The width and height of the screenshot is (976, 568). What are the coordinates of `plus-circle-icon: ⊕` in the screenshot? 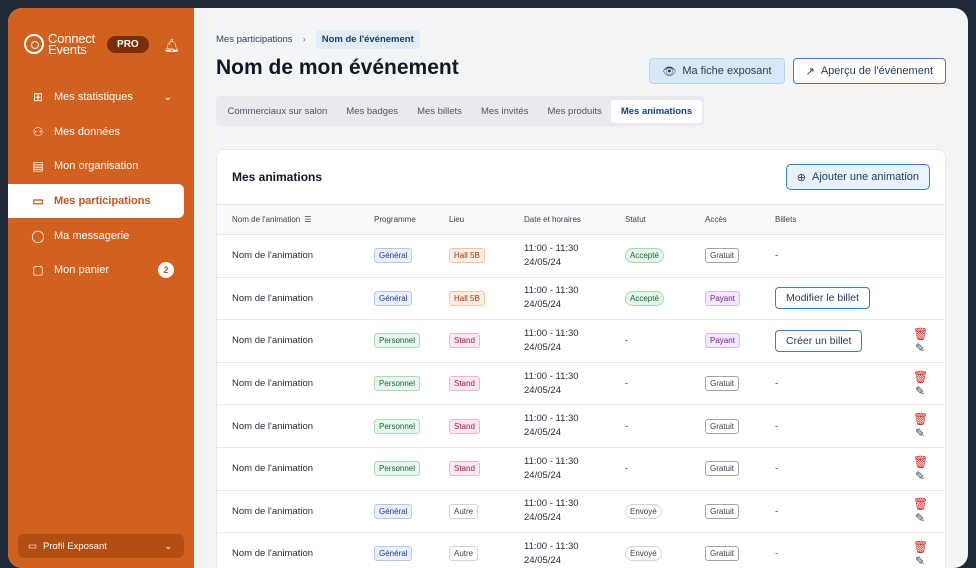 It's located at (801, 177).